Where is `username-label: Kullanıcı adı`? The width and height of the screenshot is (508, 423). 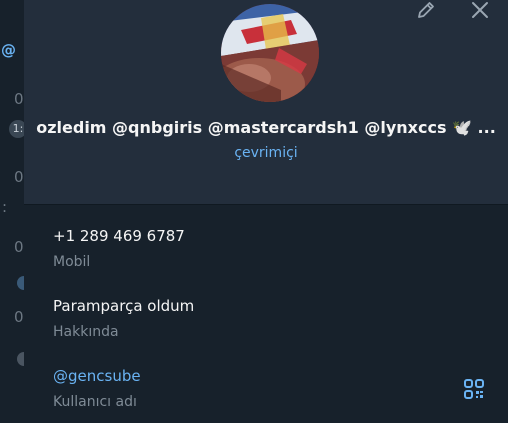
username-label: Kullanıcı adı is located at coordinates (95, 402).